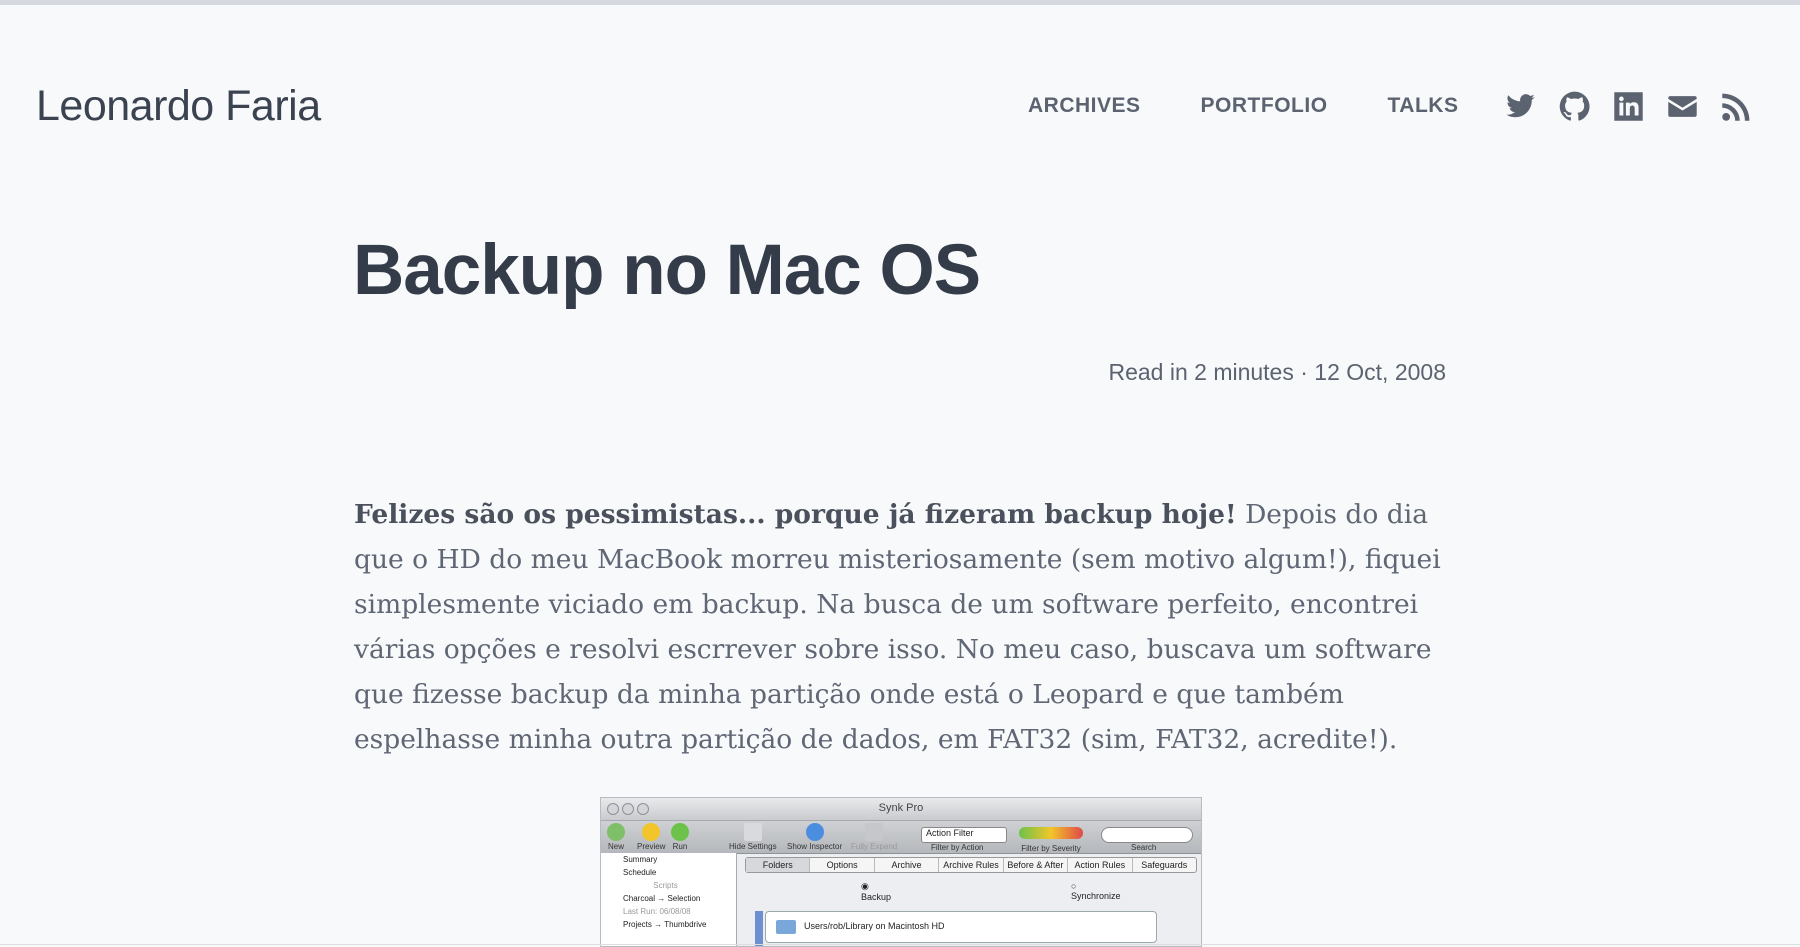  I want to click on github-icon, so click(1574, 106).